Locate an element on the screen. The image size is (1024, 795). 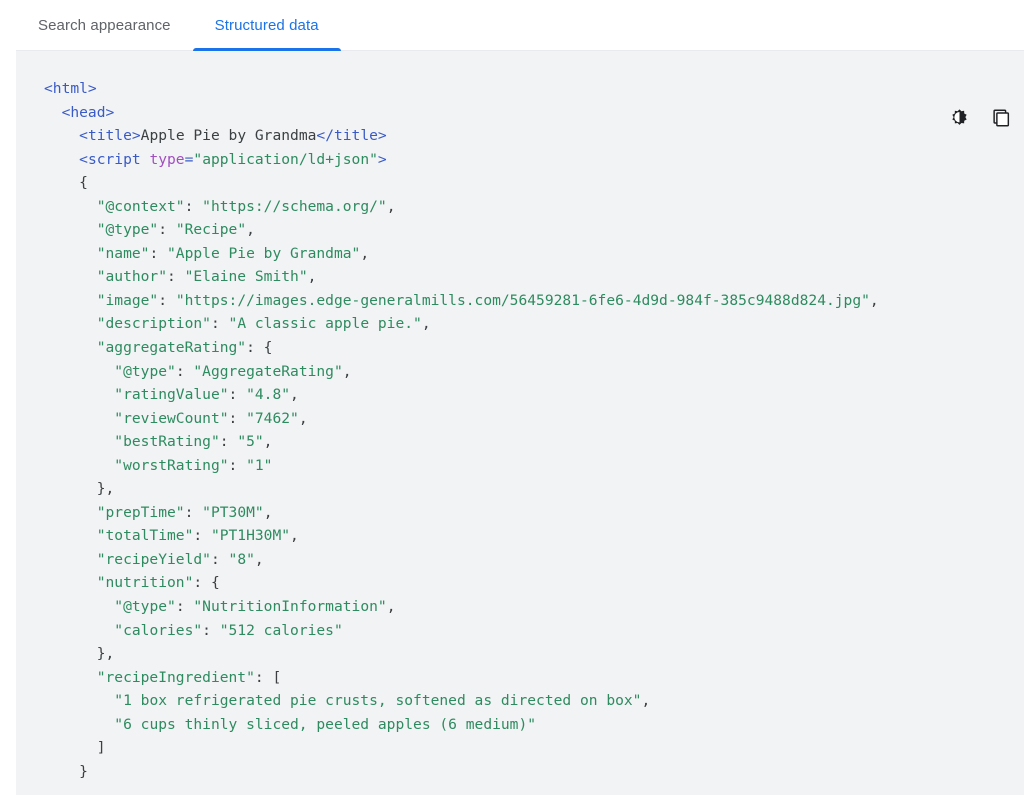
code-token: "8" is located at coordinates (241, 559).